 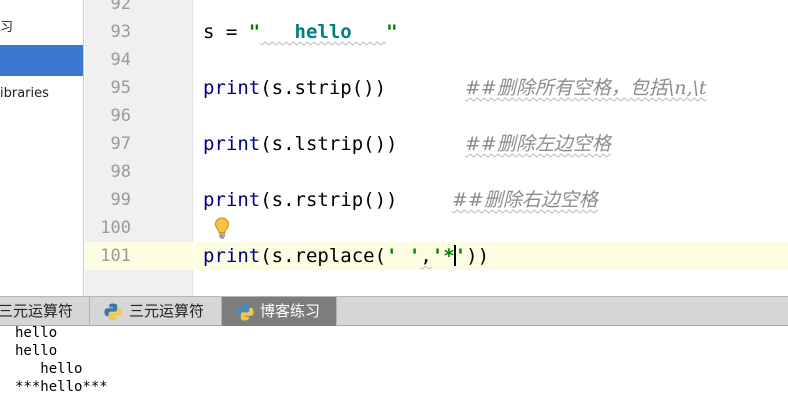 What do you see at coordinates (120, 60) in the screenshot?
I see `line-number: 94` at bounding box center [120, 60].